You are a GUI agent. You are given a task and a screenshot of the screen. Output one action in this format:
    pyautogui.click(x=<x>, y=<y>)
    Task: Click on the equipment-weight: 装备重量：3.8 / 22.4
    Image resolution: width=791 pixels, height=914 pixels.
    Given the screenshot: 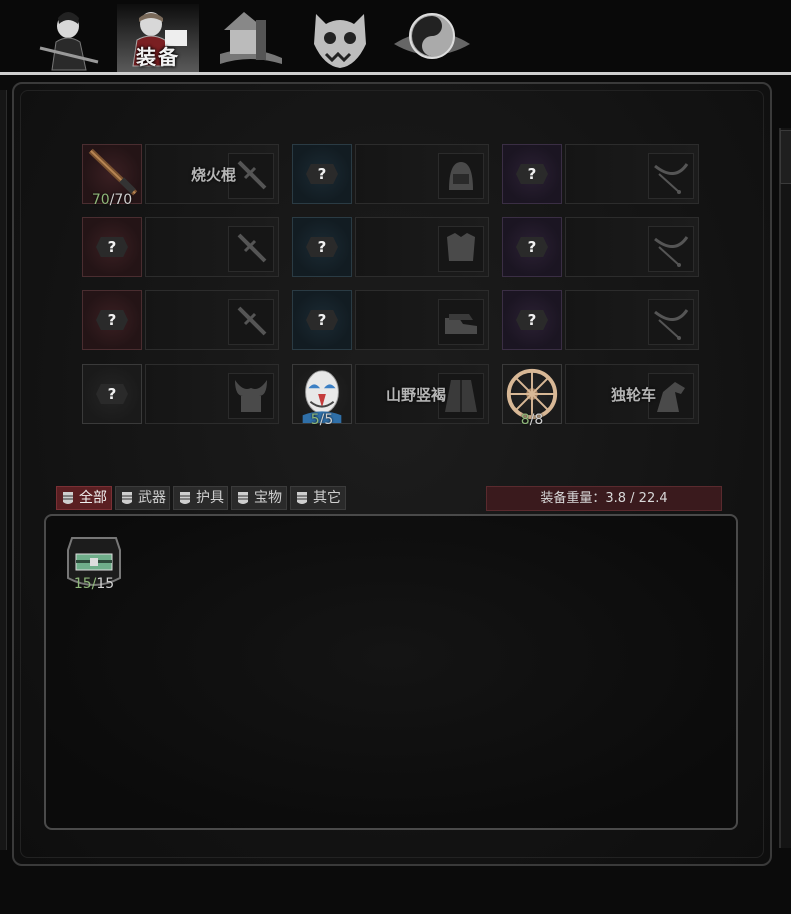 What is the action you would take?
    pyautogui.click(x=604, y=498)
    